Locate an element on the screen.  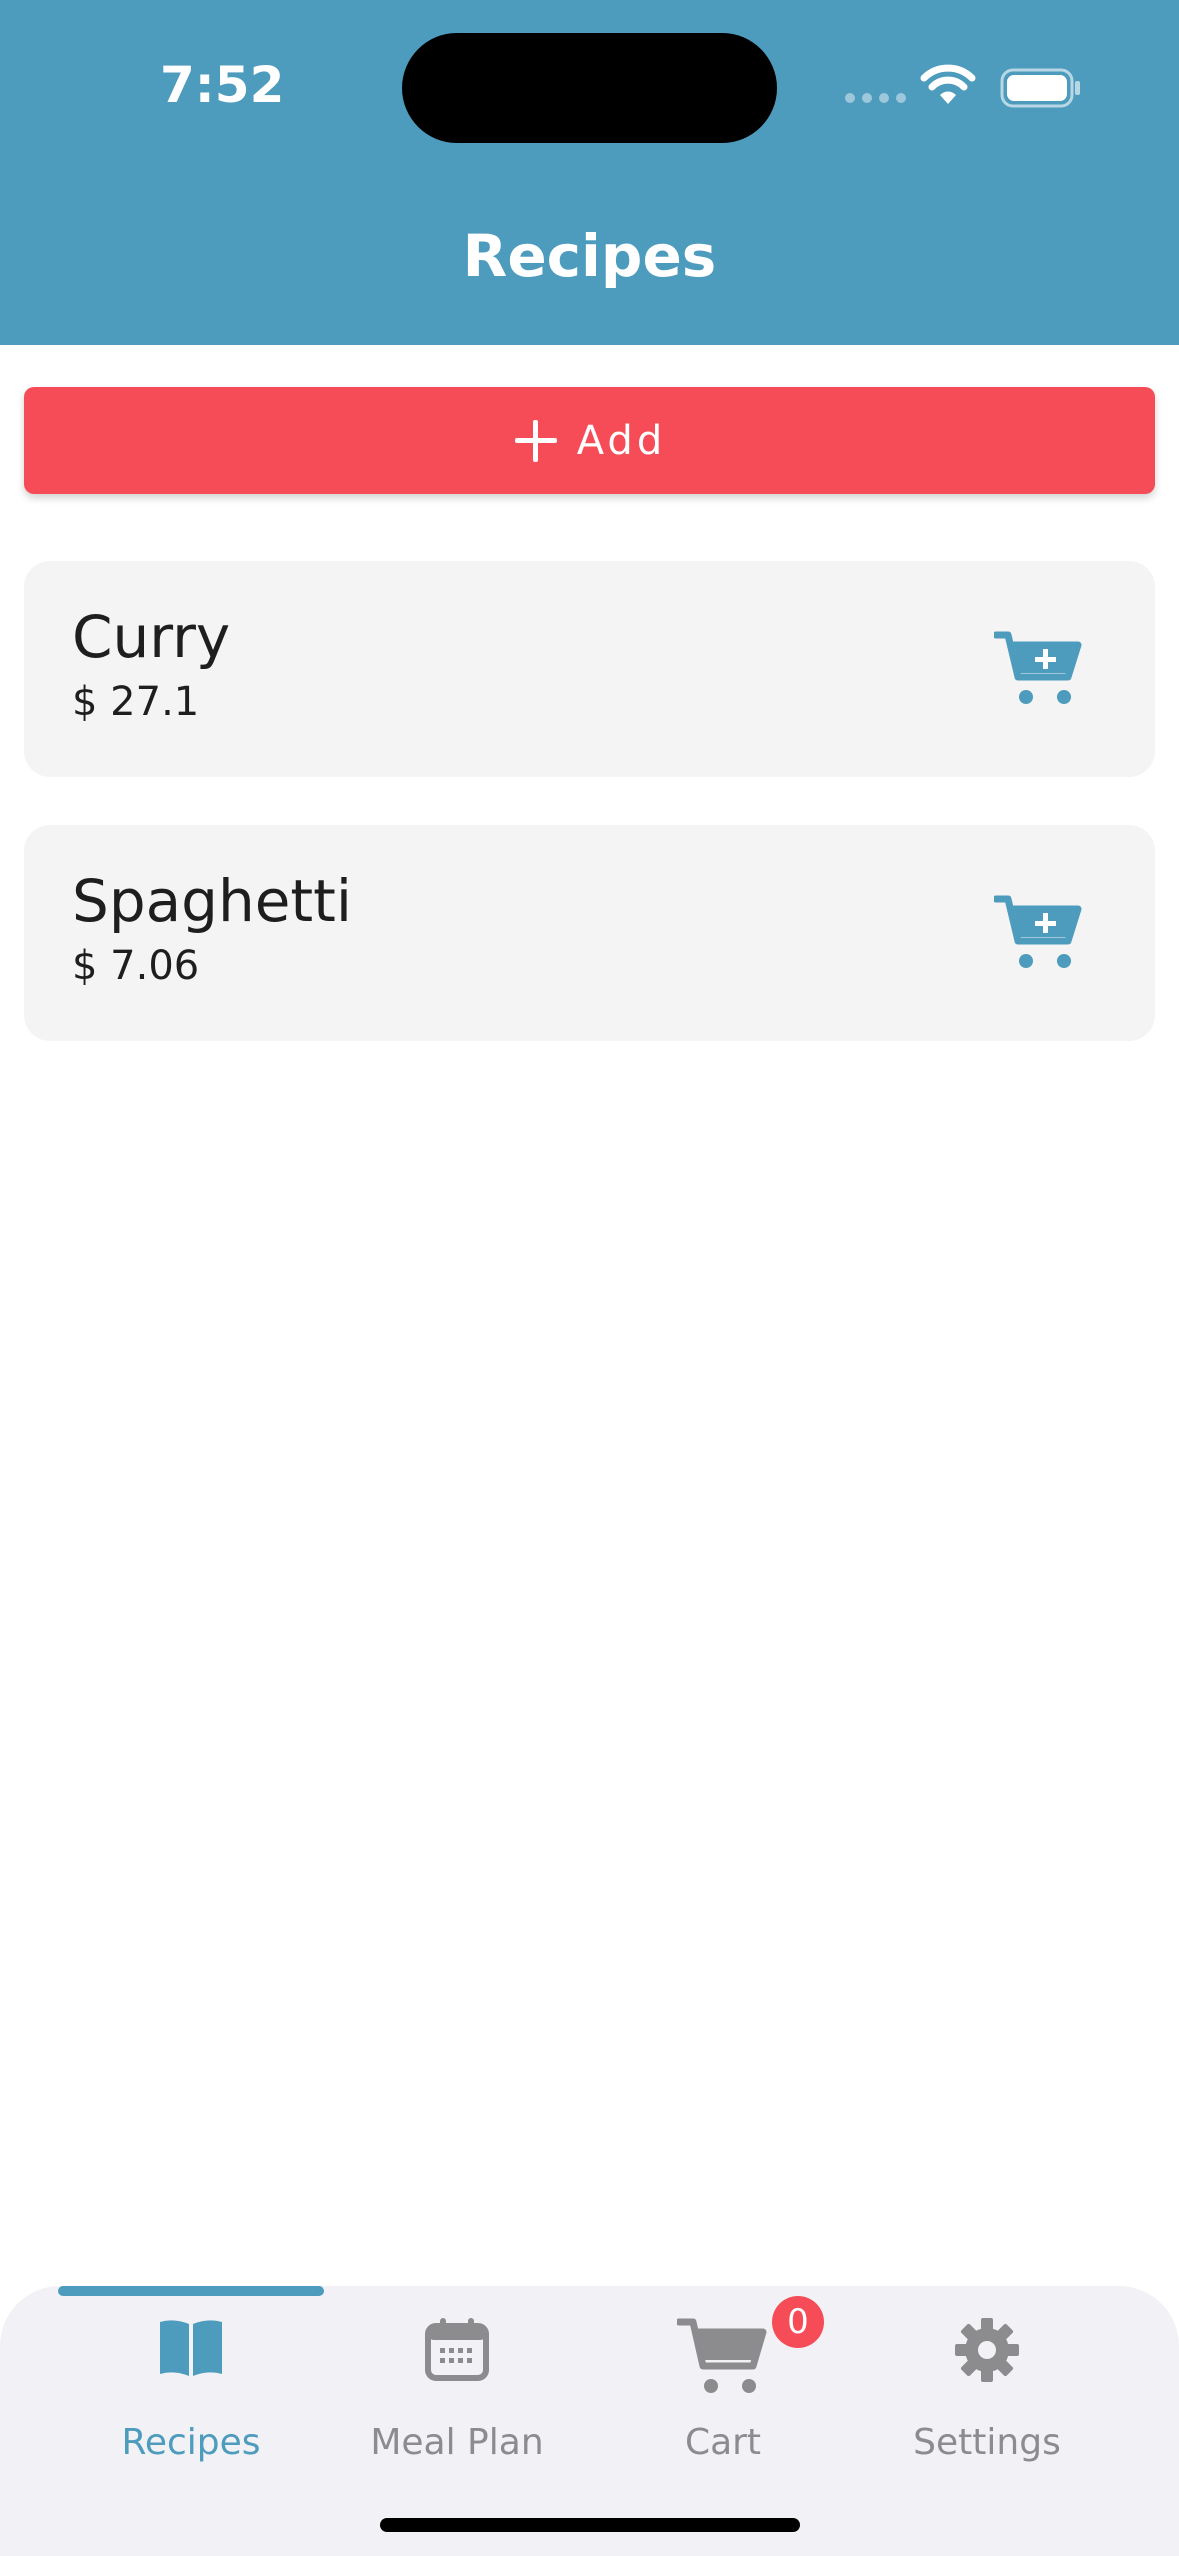
add-recipe-button: Add is located at coordinates (589, 440).